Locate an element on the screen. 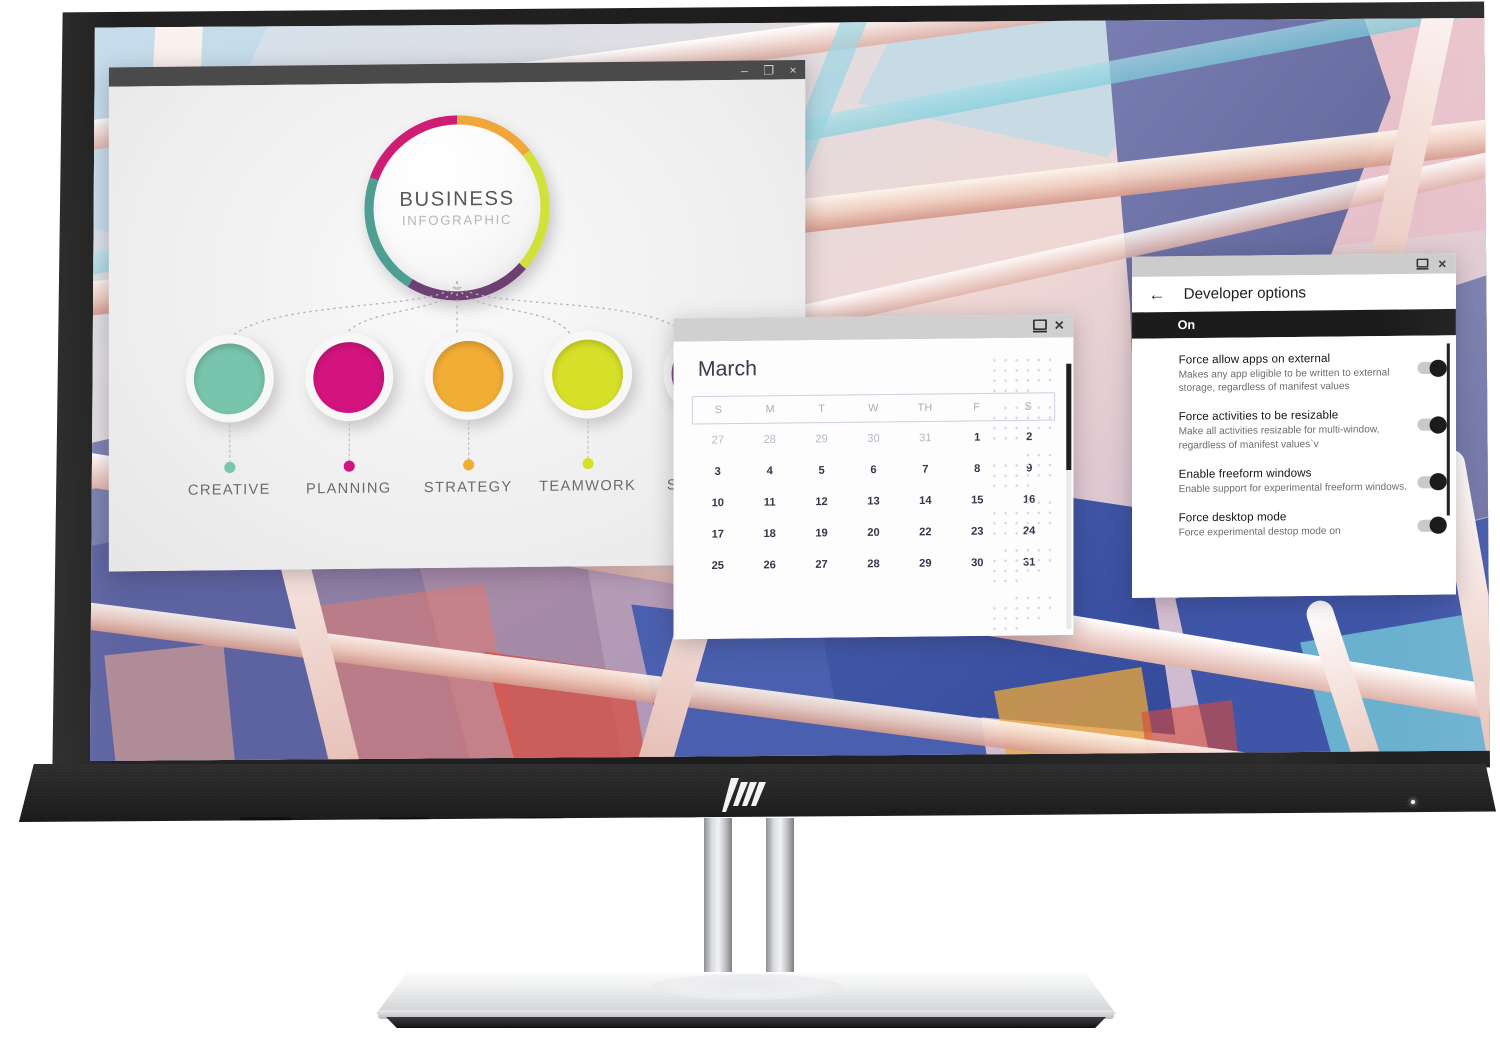 This screenshot has width=1500, height=1056. hub-subtitle: INFOGRAPHIC is located at coordinates (457, 220).